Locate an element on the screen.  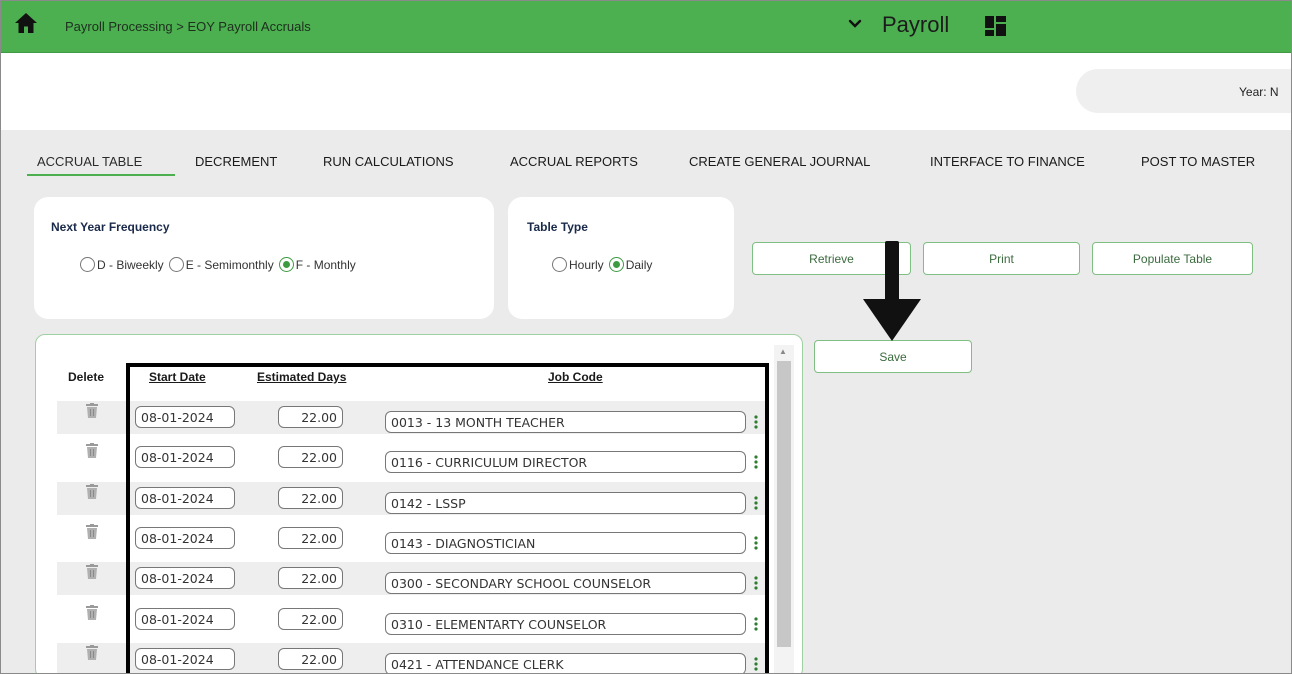
radio-label: Daily is located at coordinates (639, 264).